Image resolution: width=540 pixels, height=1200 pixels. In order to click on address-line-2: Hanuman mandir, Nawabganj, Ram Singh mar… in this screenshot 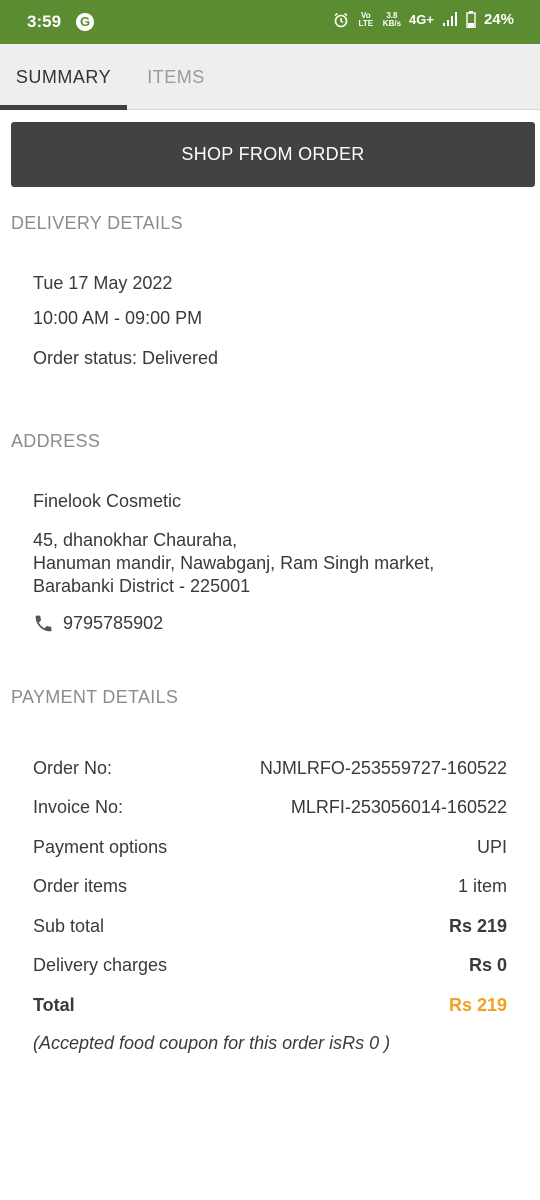, I will do `click(234, 563)`.